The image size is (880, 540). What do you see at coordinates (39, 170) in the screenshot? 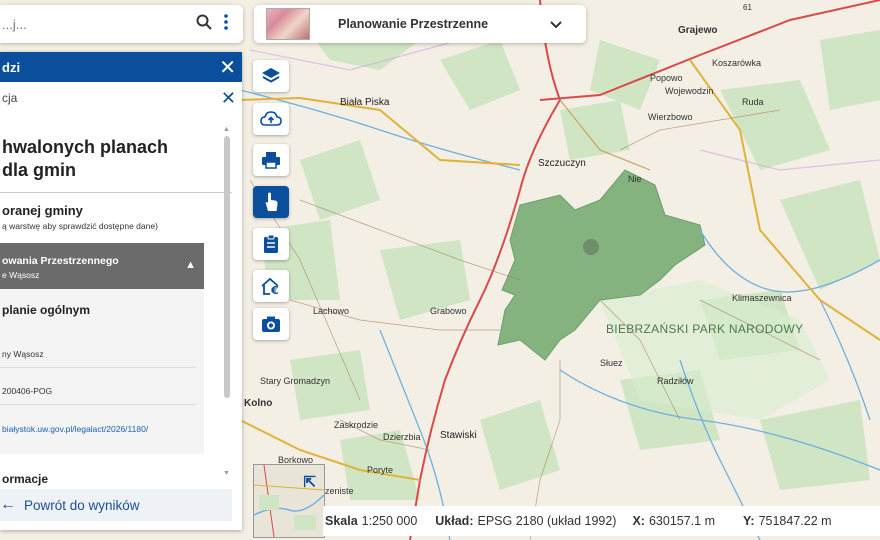
I see `panel-title-line2: dla gmin` at bounding box center [39, 170].